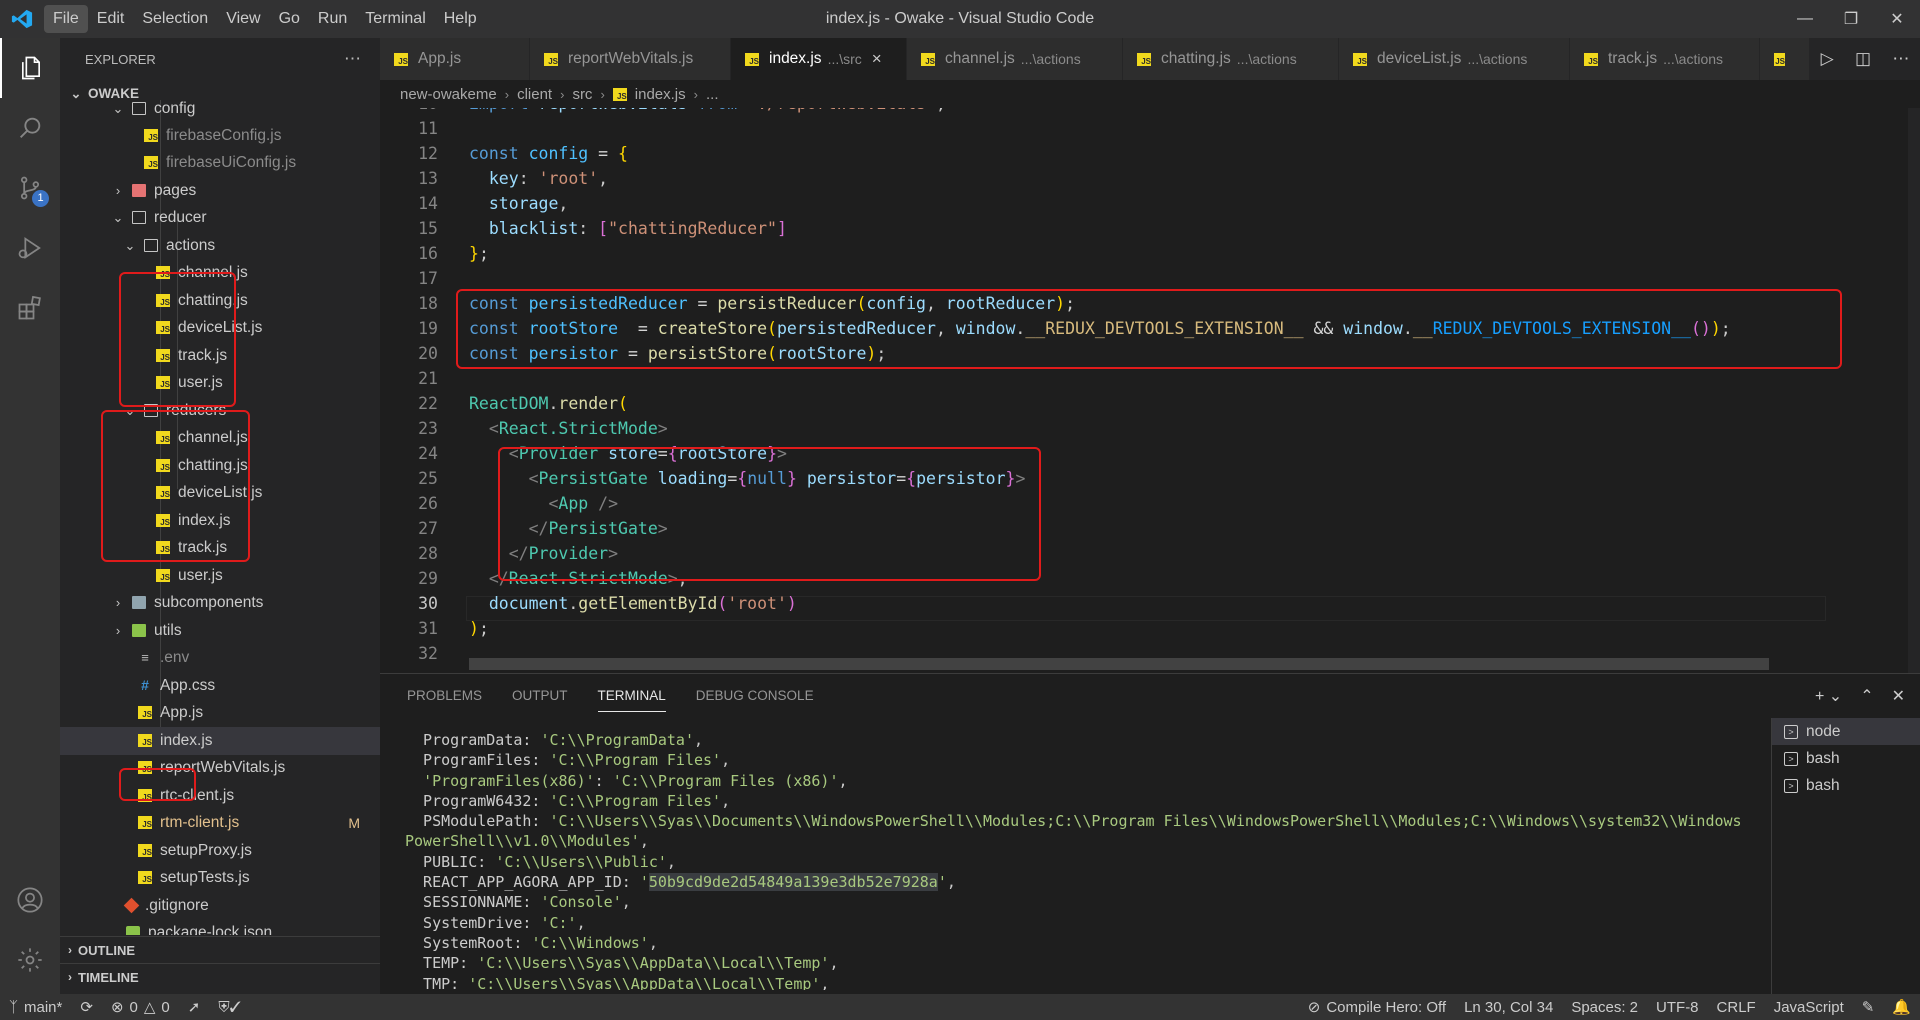 Image resolution: width=1920 pixels, height=1020 pixels. What do you see at coordinates (1119, 664) in the screenshot?
I see `horizontal-scrollbar` at bounding box center [1119, 664].